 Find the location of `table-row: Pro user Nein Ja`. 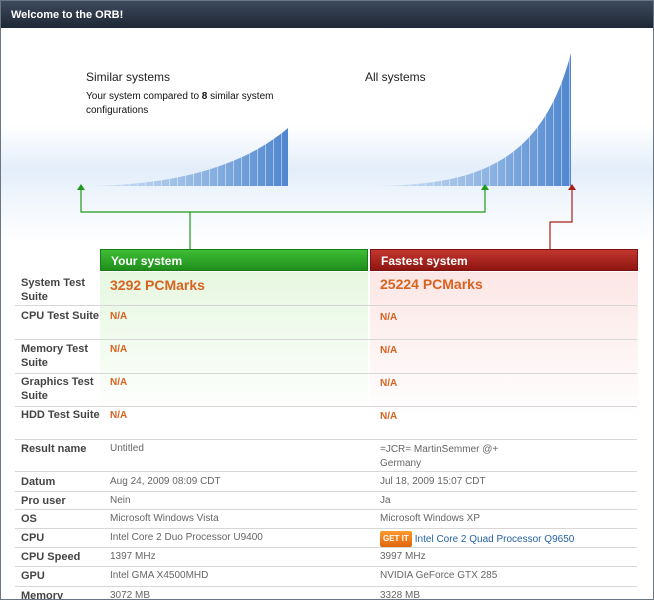

table-row: Pro user Nein Ja is located at coordinates (326, 501).